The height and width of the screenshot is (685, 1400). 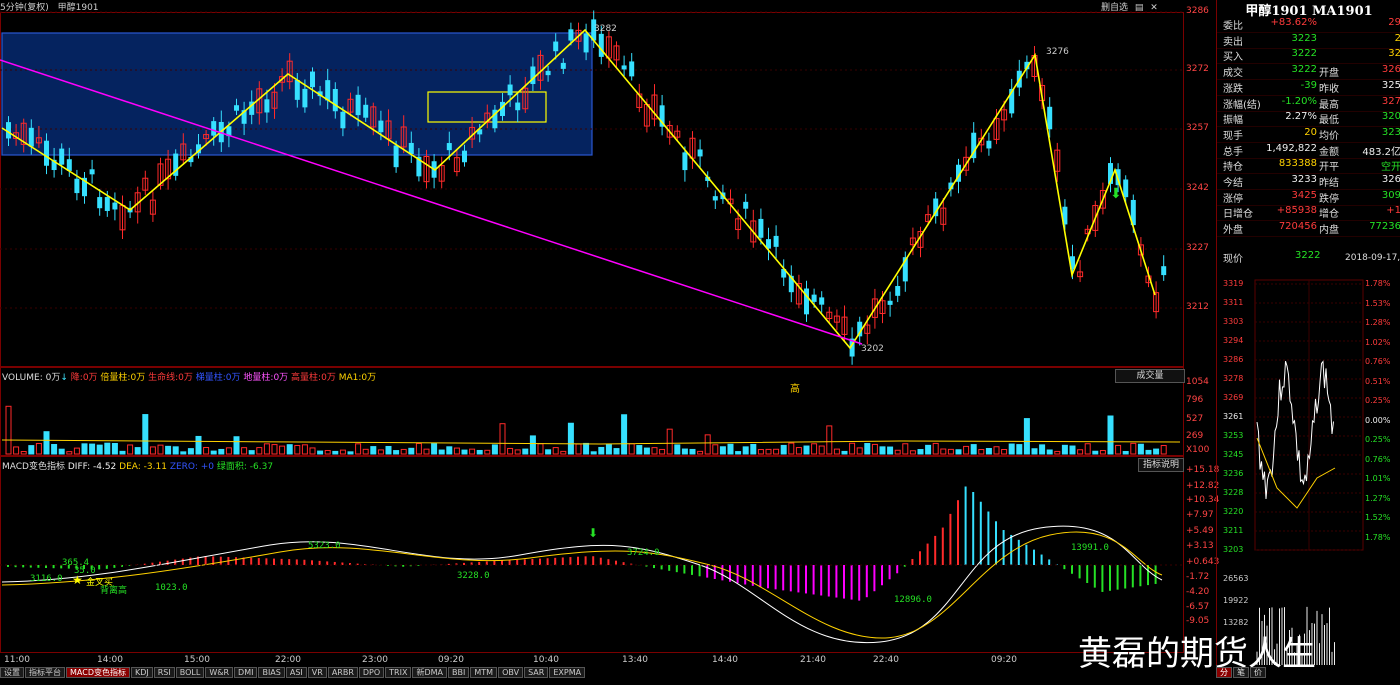 I want to click on quote-v1: 720456, so click(x=1297, y=227).